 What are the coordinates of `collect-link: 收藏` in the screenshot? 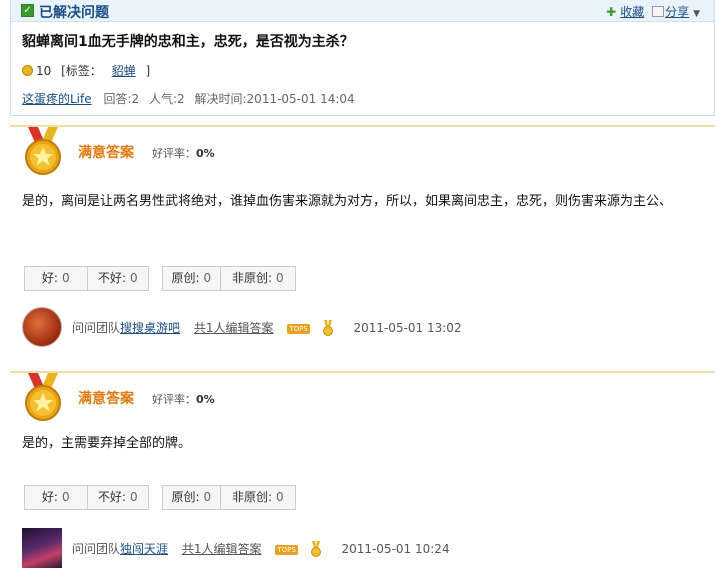 It's located at (632, 11).